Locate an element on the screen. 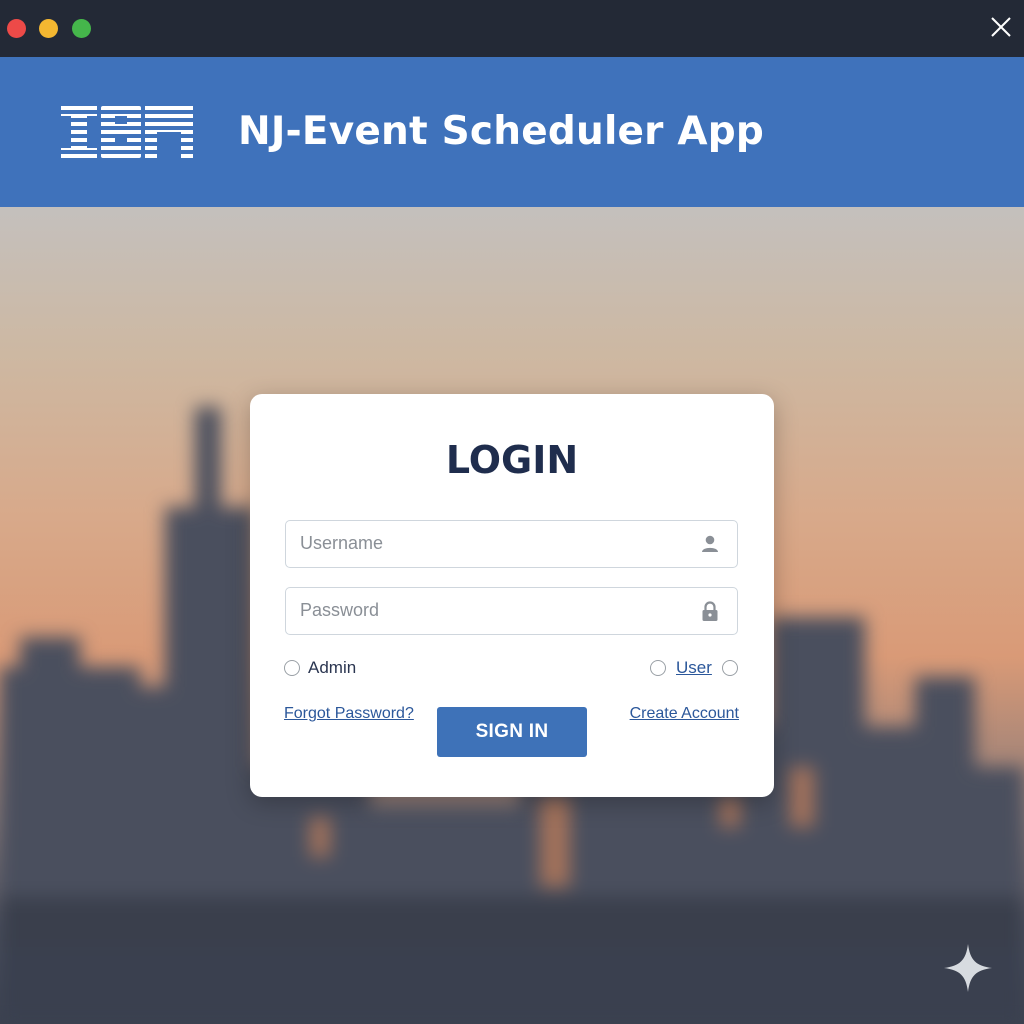 The height and width of the screenshot is (1024, 1024). admin-radio-label: Admin is located at coordinates (332, 667).